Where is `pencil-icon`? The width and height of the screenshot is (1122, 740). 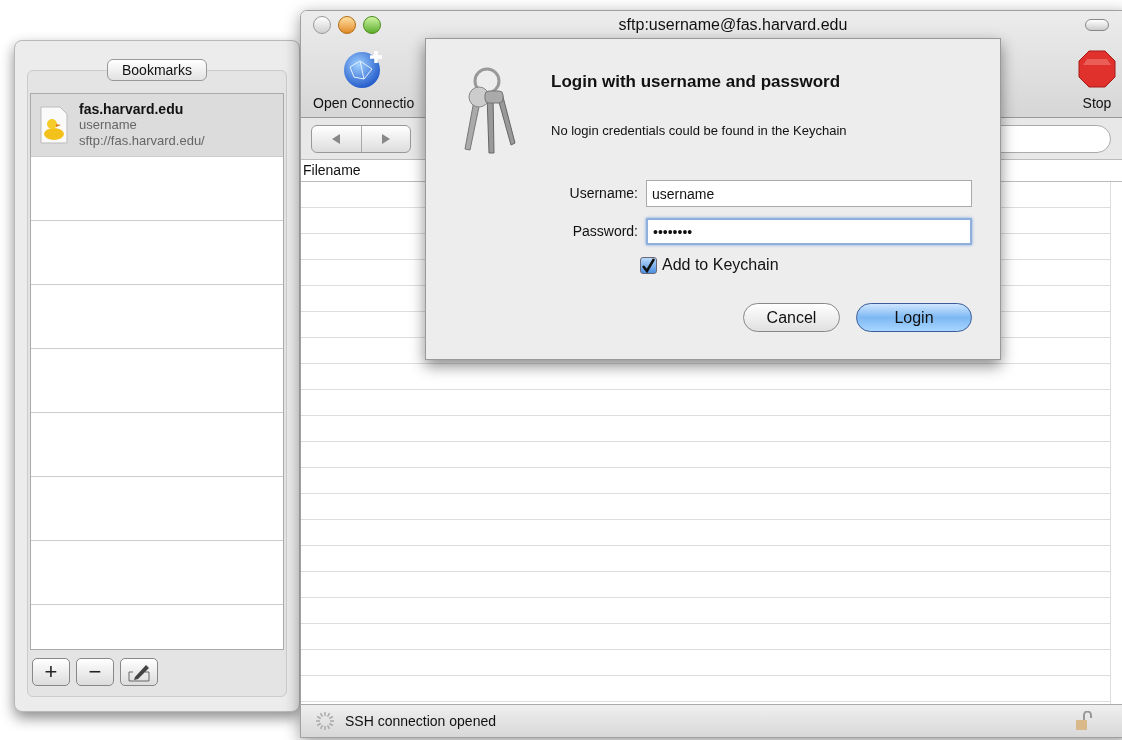
pencil-icon is located at coordinates (139, 672).